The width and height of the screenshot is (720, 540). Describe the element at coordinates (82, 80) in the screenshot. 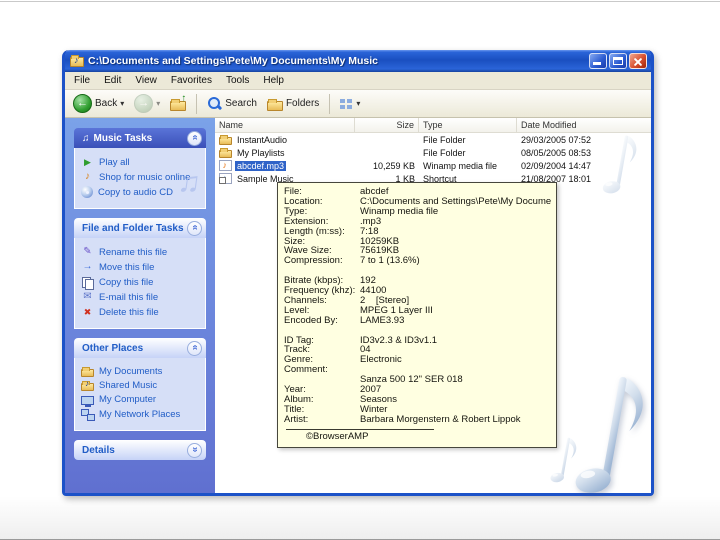

I see `menu-item: File` at that location.